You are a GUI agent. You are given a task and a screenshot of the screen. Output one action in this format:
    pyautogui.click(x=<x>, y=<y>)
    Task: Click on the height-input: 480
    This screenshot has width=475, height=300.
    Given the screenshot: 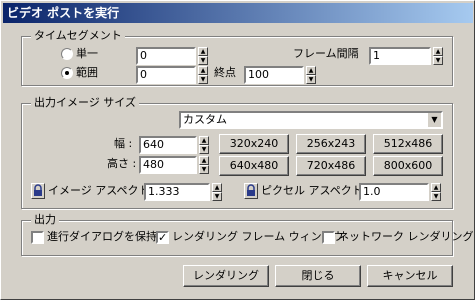 What is the action you would take?
    pyautogui.click(x=168, y=165)
    